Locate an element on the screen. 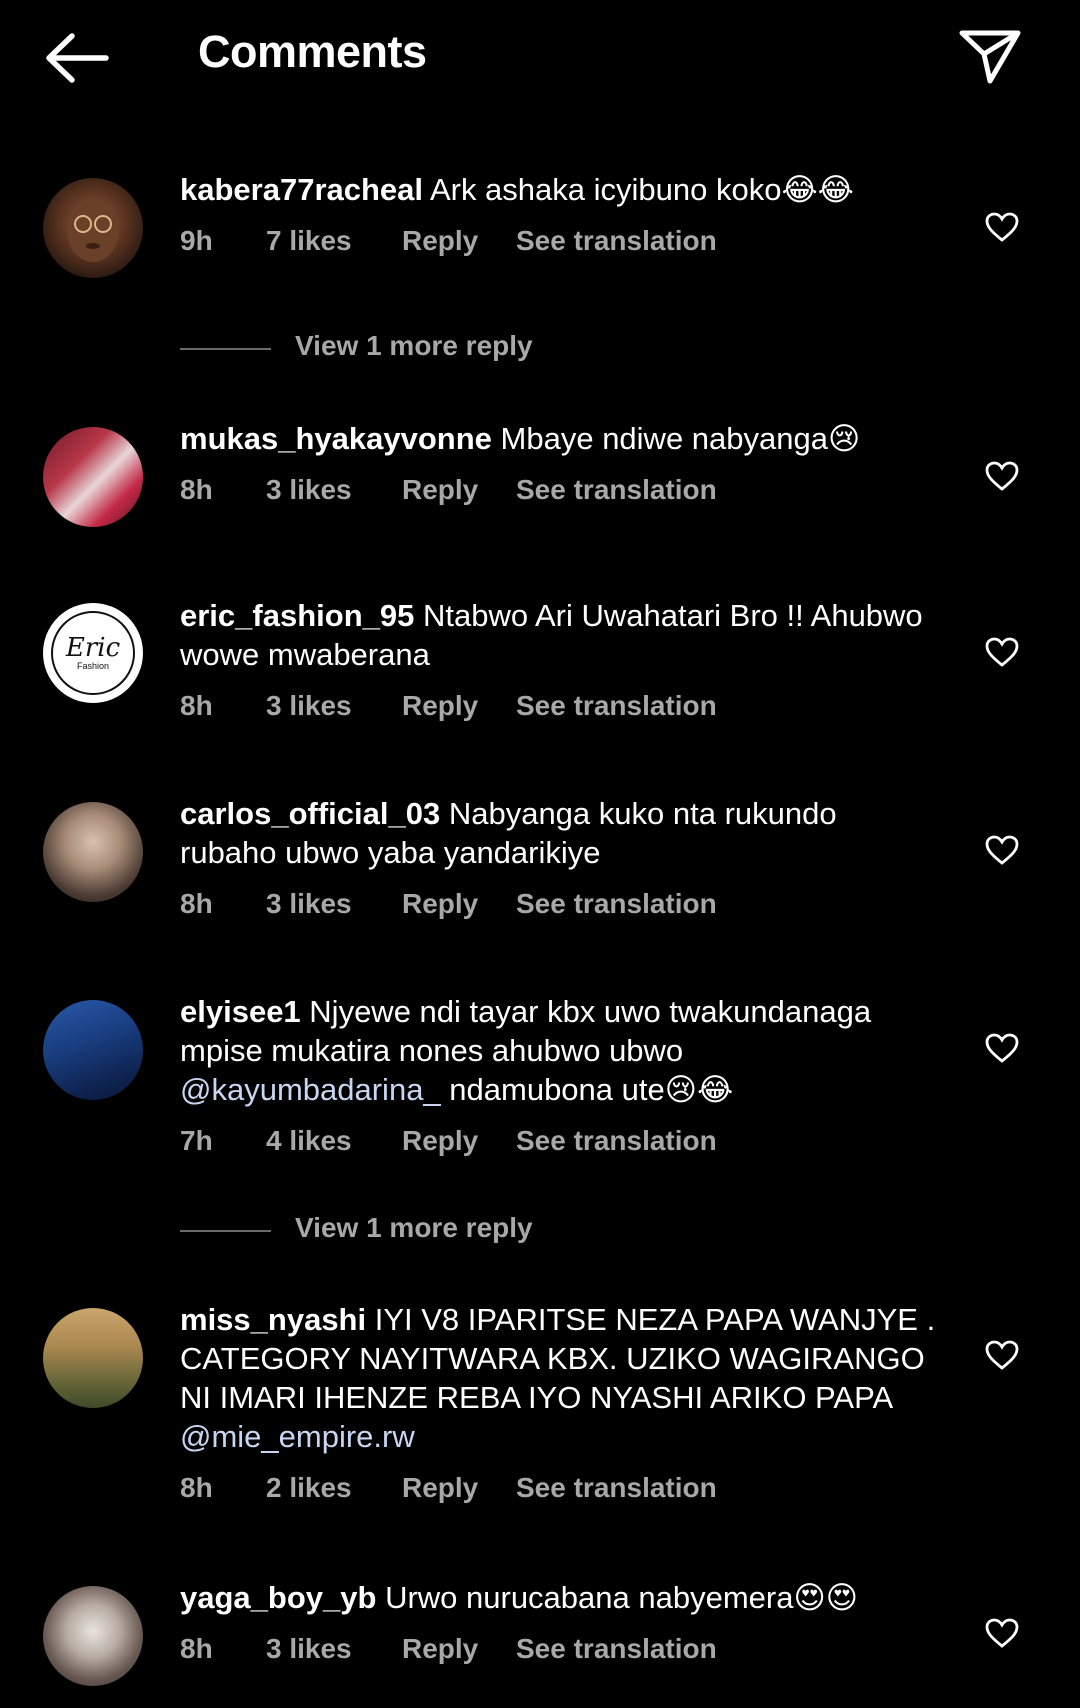 This screenshot has height=1708, width=1080. comment-text: mukas_hyakayvonne Mbaye ndiwe nabyanga😢 is located at coordinates (560, 438).